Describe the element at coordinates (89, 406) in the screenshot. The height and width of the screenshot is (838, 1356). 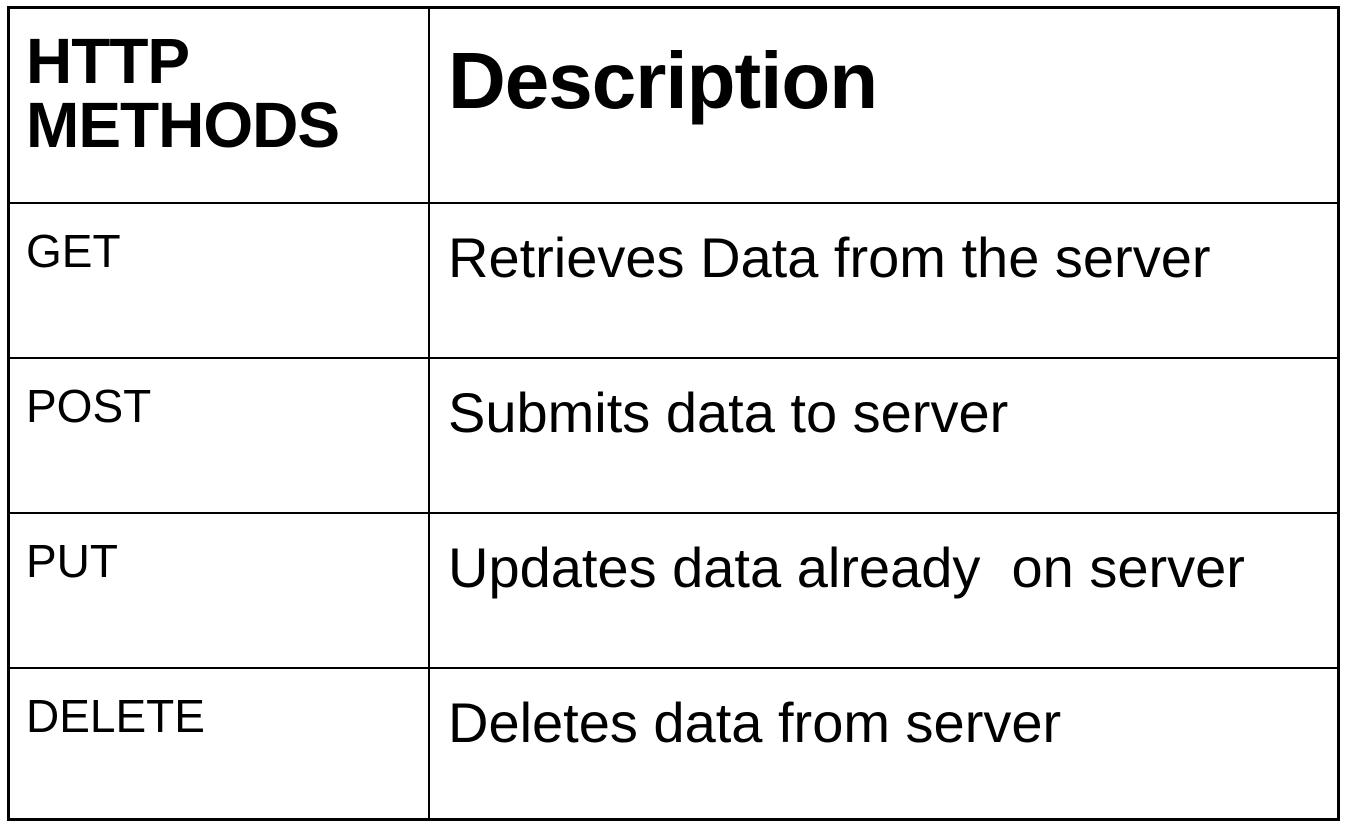
I see `method-label: POST` at that location.